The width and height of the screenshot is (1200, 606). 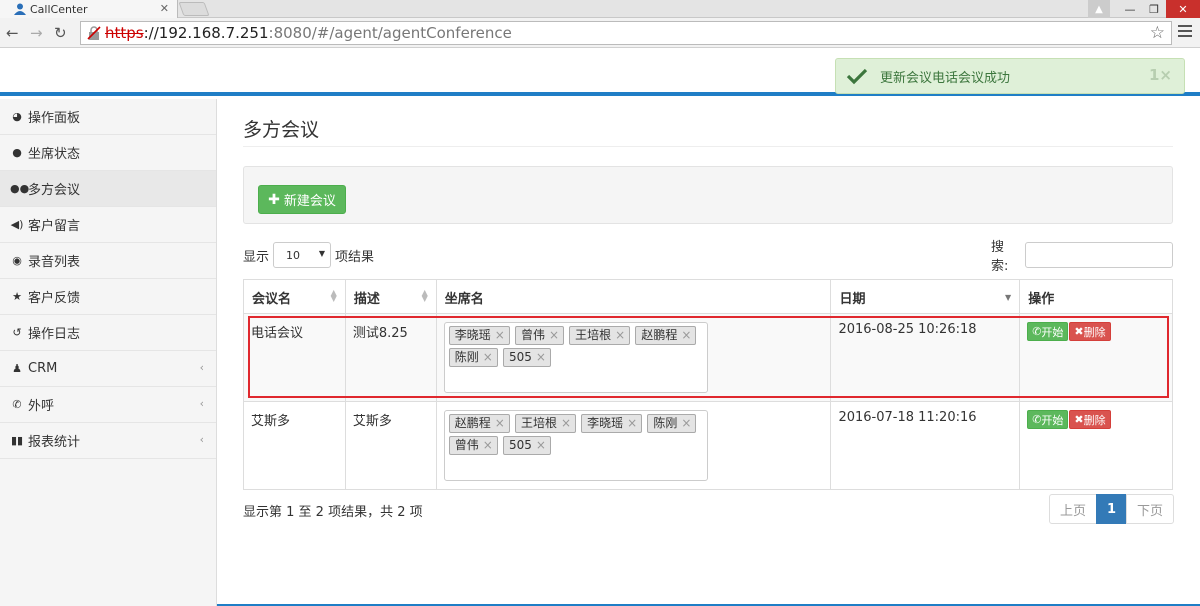 I want to click on column-header-name: 会议名 ▲ ▼, so click(x=294, y=296).